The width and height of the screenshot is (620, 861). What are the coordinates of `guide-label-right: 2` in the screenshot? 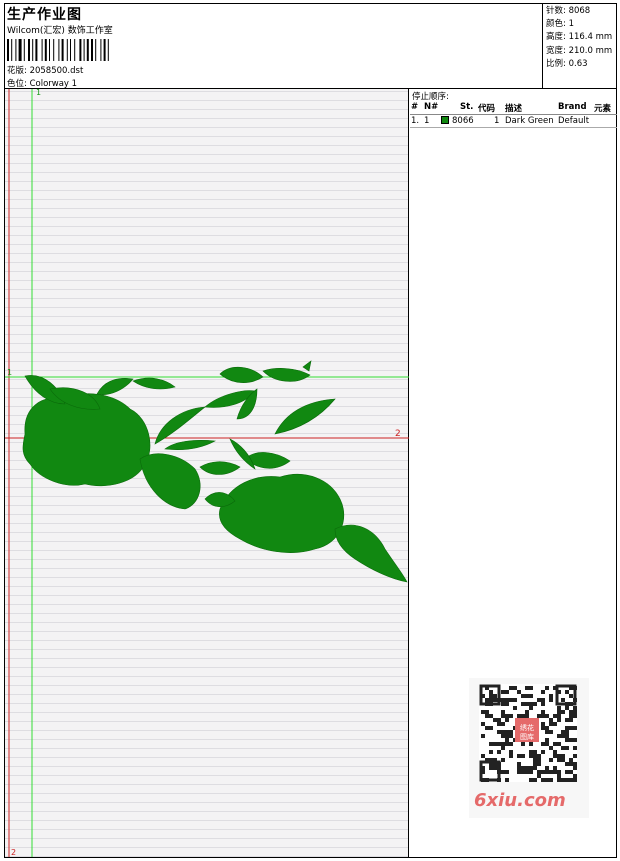 It's located at (398, 434).